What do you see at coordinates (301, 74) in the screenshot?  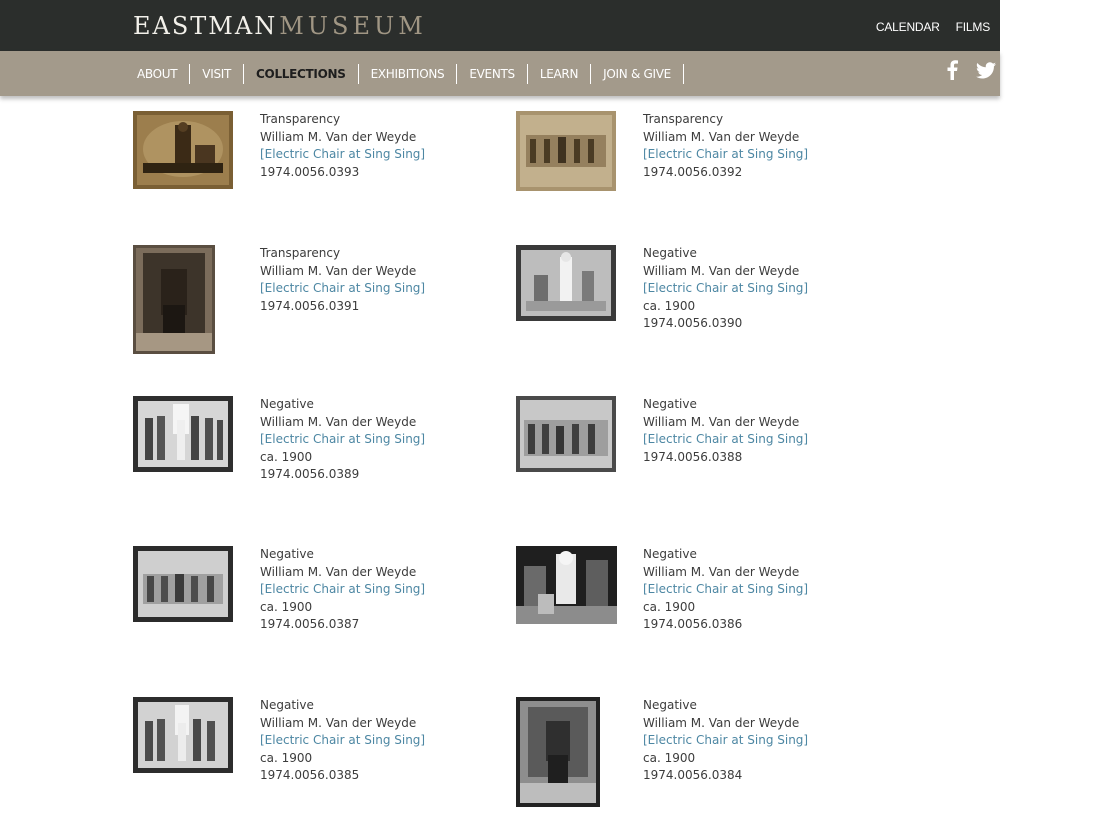 I see `nav-item-collections: COLLECTIONS` at bounding box center [301, 74].